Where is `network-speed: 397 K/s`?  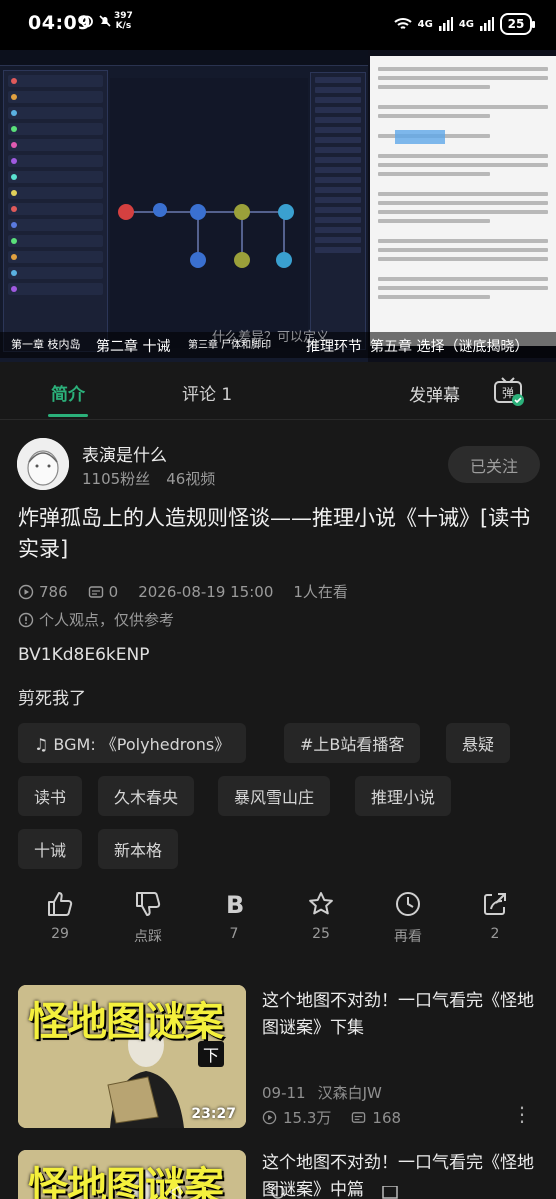 network-speed: 397 K/s is located at coordinates (123, 21).